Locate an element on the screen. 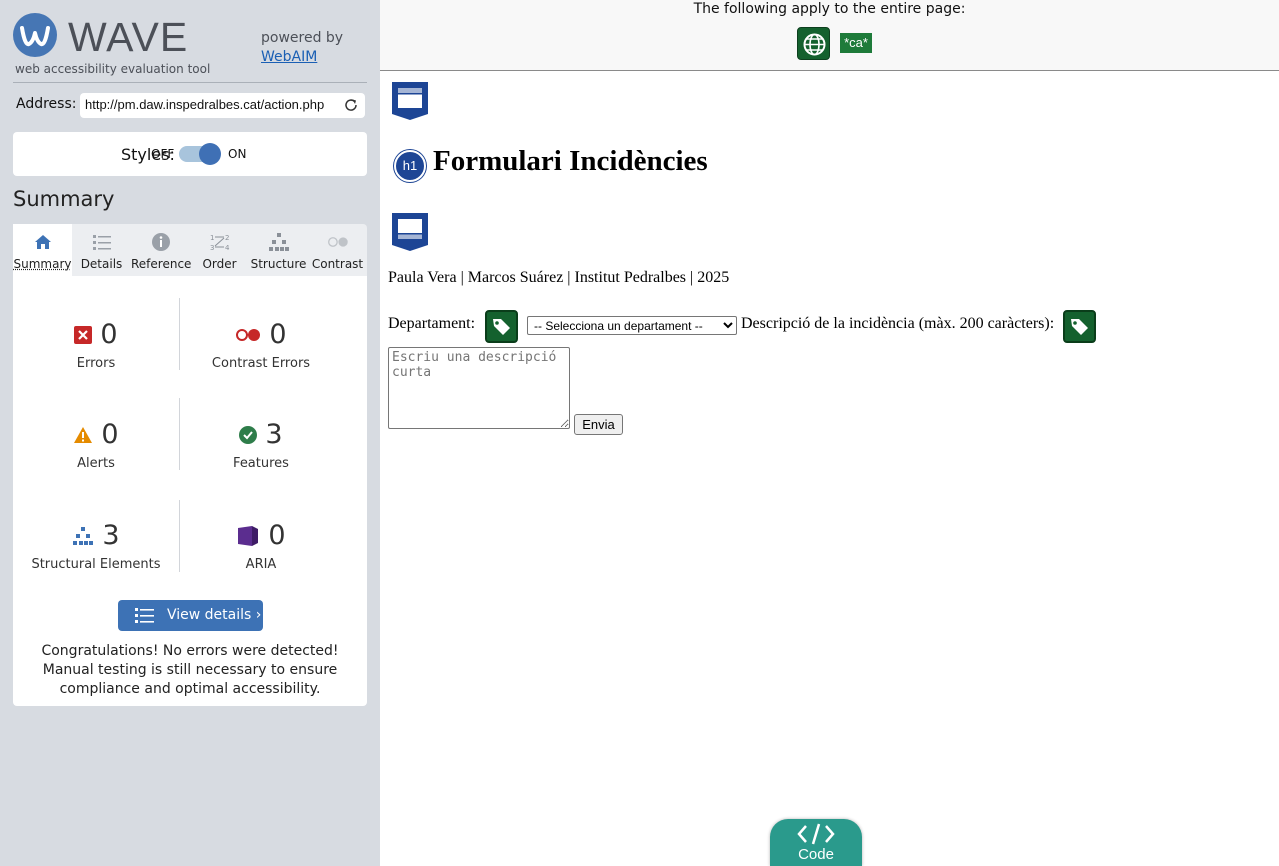 The width and height of the screenshot is (1279, 866). tab-label: Details is located at coordinates (101, 264).